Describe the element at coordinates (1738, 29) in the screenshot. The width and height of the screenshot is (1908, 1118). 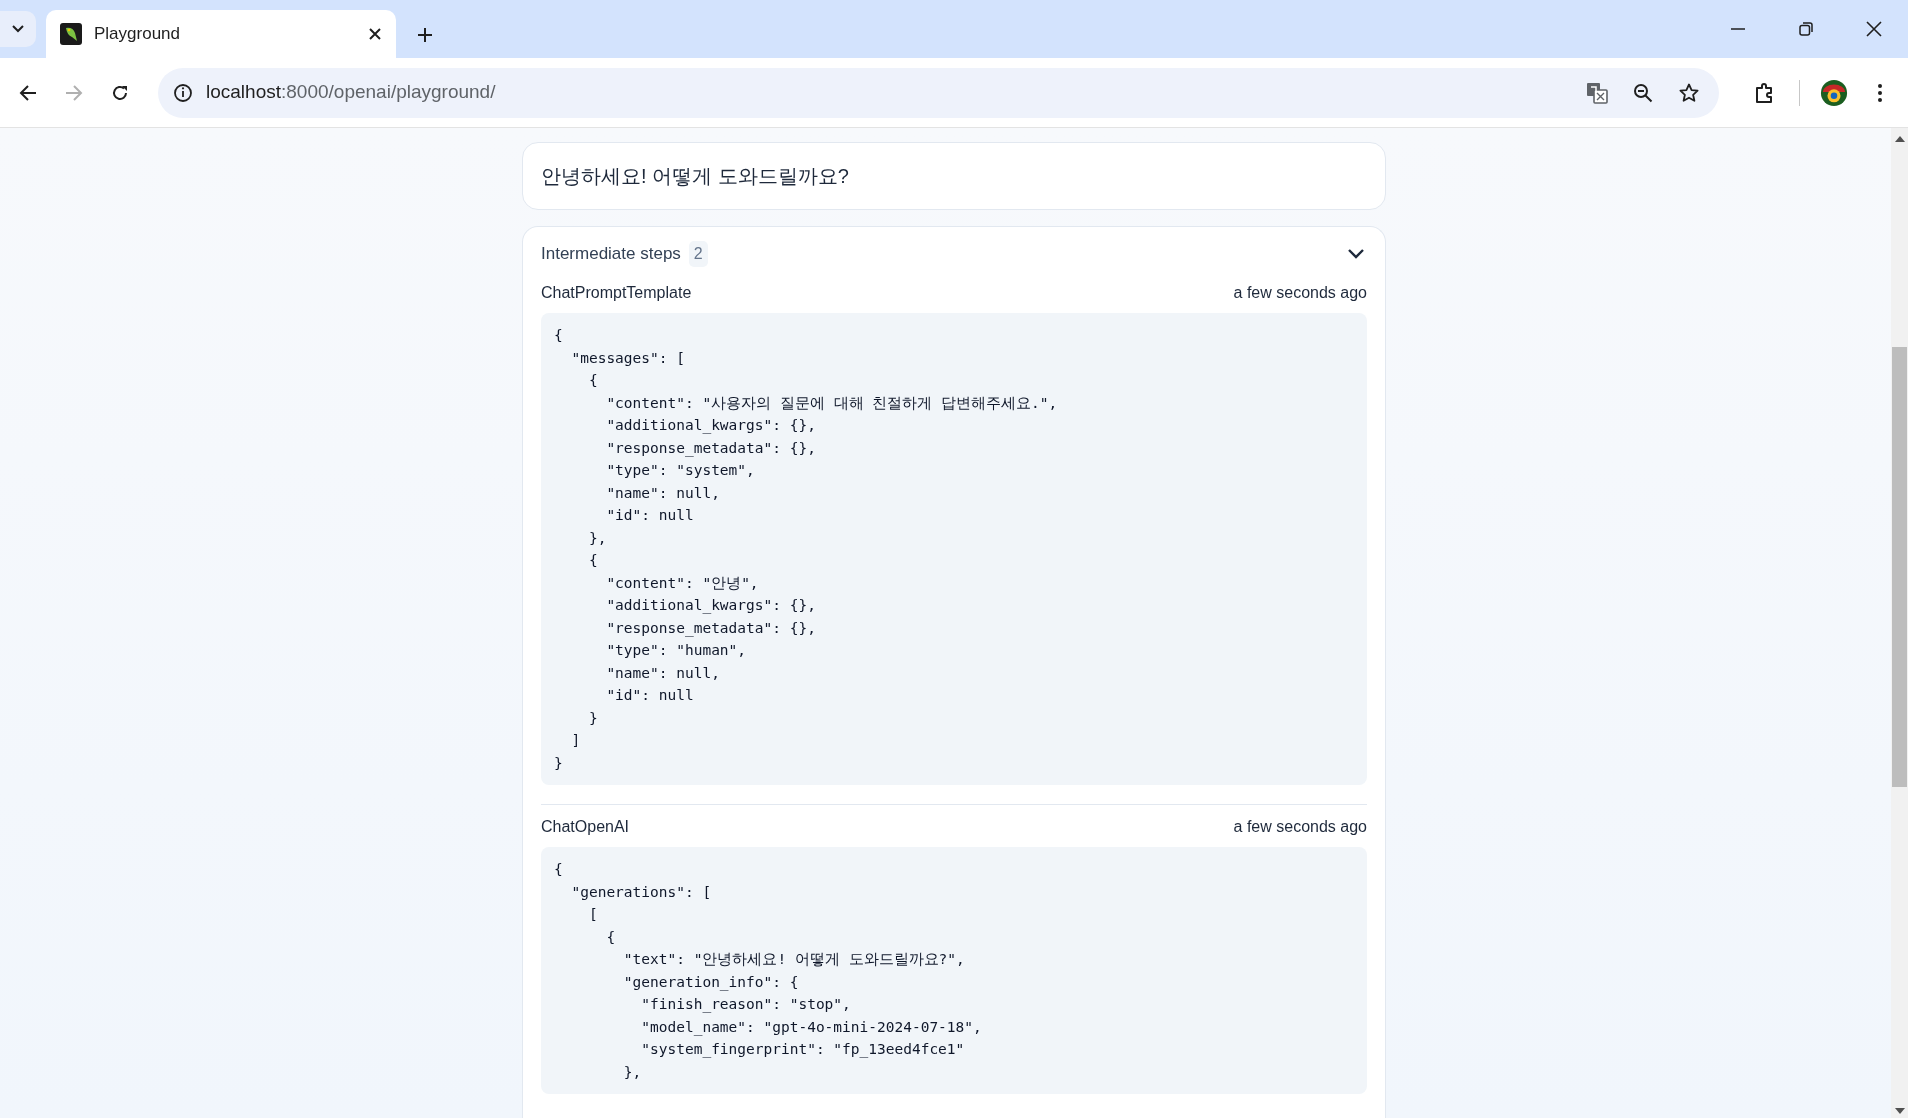
I see `minimize-icon` at that location.